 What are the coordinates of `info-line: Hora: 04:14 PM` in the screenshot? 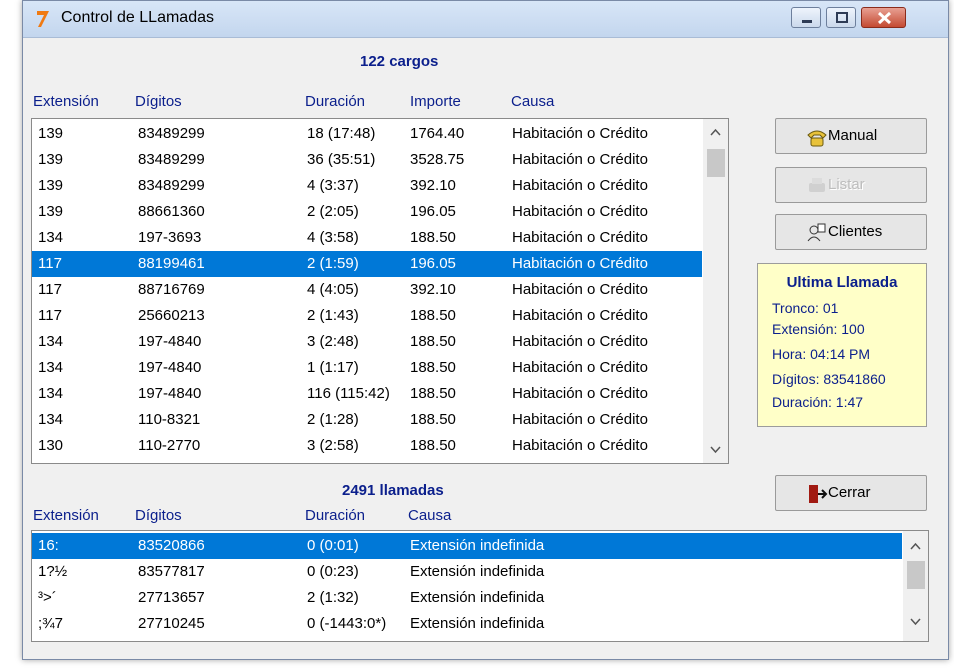 It's located at (821, 354).